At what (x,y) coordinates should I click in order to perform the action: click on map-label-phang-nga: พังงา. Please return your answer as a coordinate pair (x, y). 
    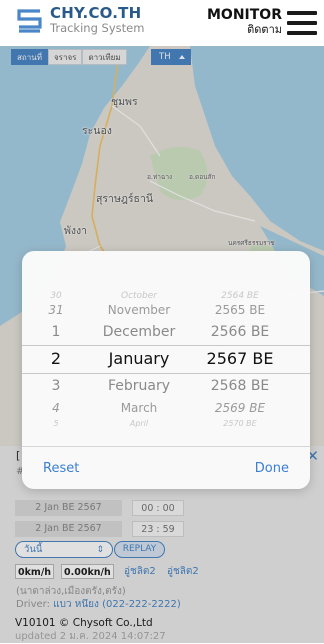
    Looking at the image, I should click on (76, 231).